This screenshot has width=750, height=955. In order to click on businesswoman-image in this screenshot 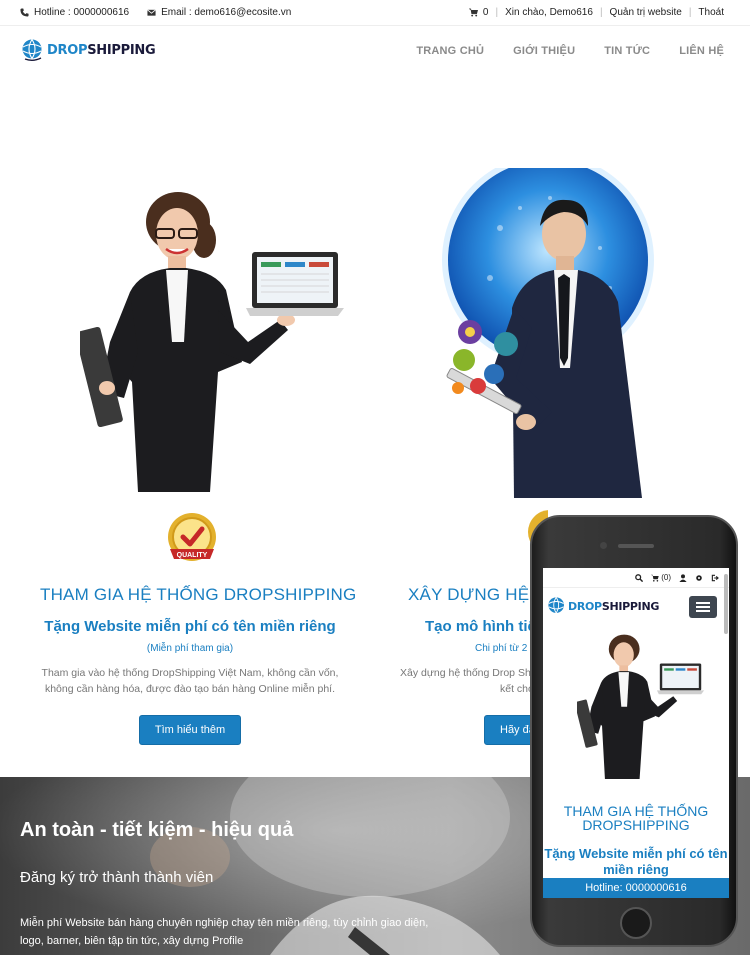, I will do `click(212, 342)`.